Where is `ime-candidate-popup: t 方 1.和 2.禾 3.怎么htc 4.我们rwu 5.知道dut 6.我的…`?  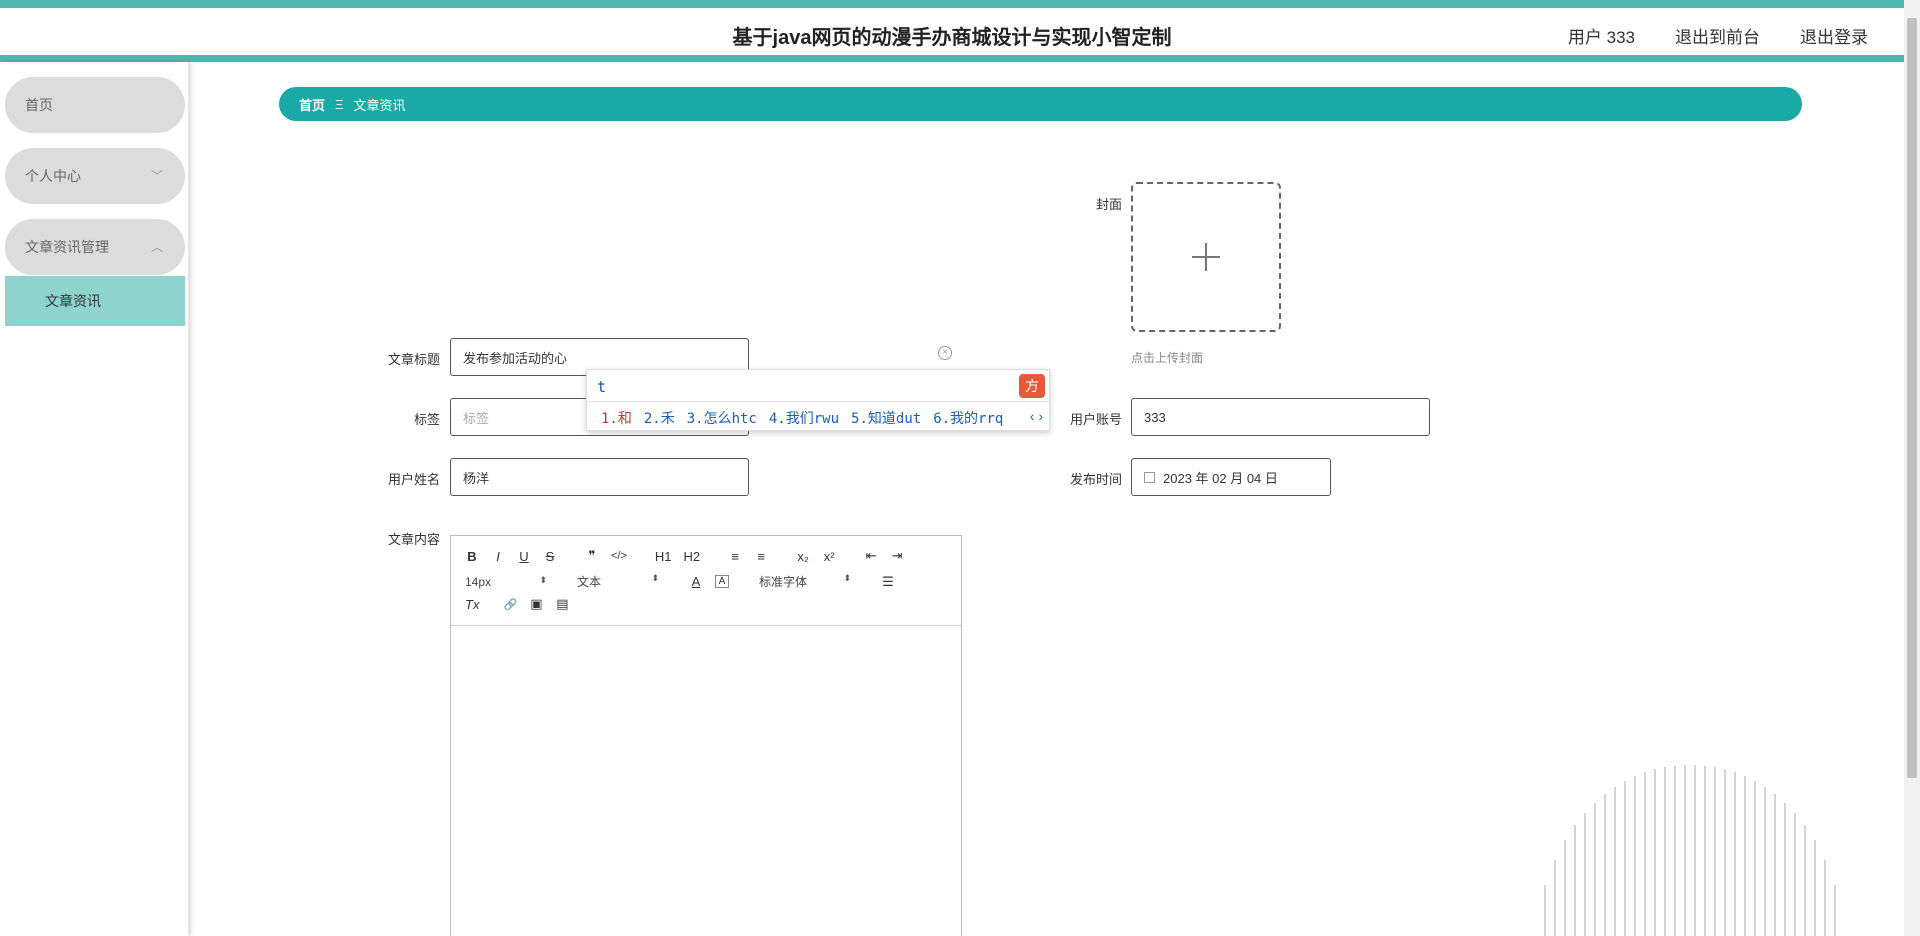
ime-candidate-popup: t 方 1.和 2.禾 3.怎么htc 4.我们rwu 5.知道dut 6.我的… is located at coordinates (818, 400).